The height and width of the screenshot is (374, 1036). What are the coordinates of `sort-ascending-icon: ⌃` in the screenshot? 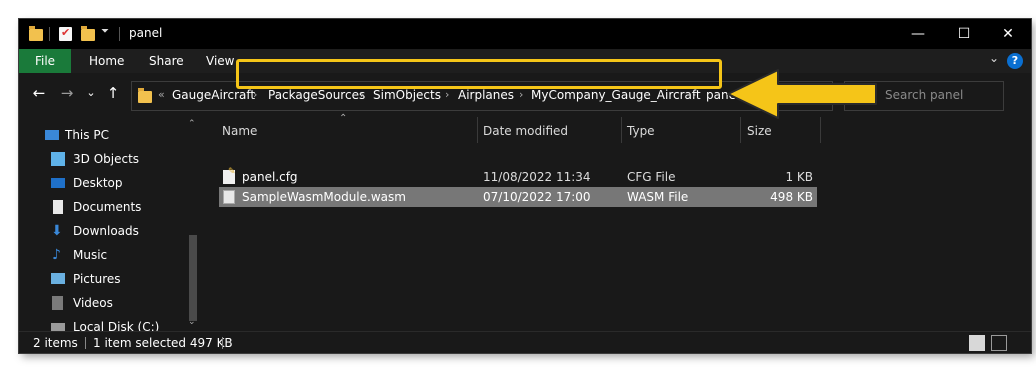 It's located at (343, 118).